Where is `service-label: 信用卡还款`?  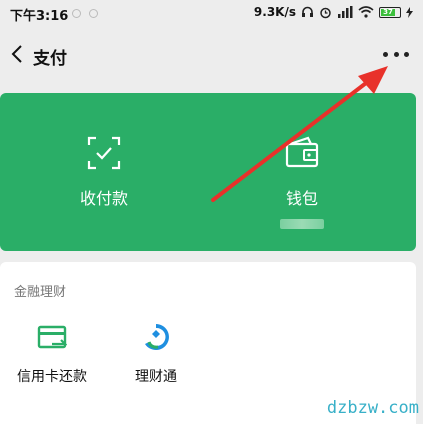 service-label: 信用卡还款 is located at coordinates (52, 377).